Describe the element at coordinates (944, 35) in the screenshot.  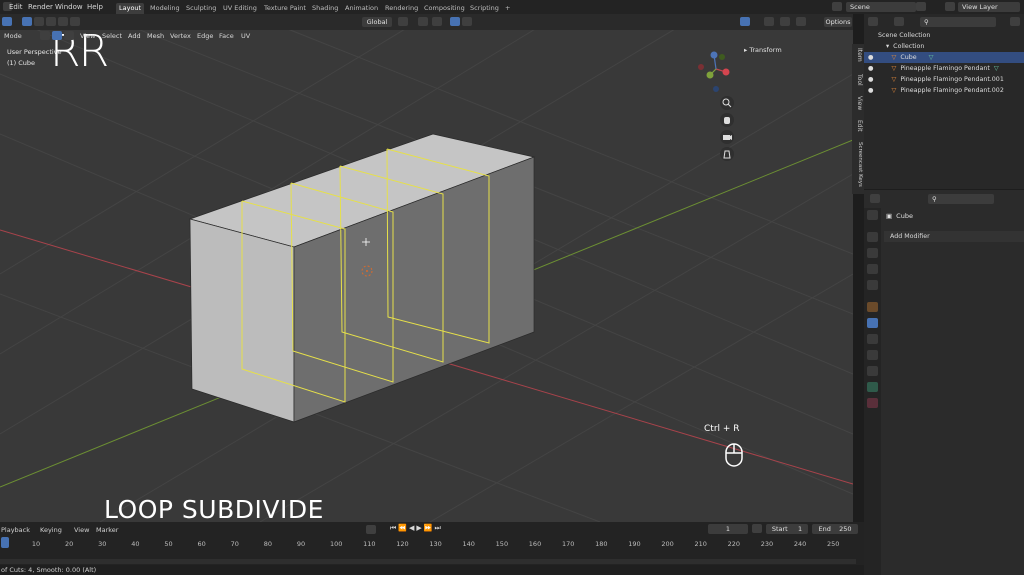
I see `outliner-row-scene-collection: Scene Collection` at that location.